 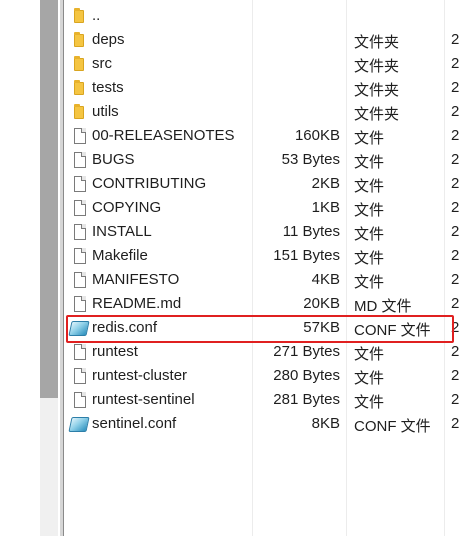 I want to click on file-row: deps 文件夹 2, so click(x=263, y=40).